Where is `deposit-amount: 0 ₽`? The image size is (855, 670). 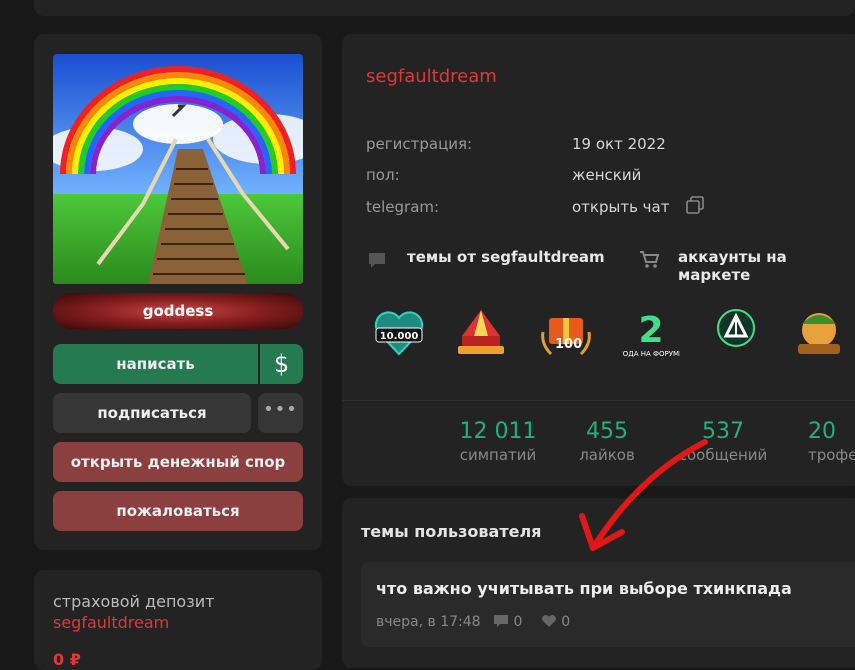 deposit-amount: 0 ₽ is located at coordinates (67, 659).